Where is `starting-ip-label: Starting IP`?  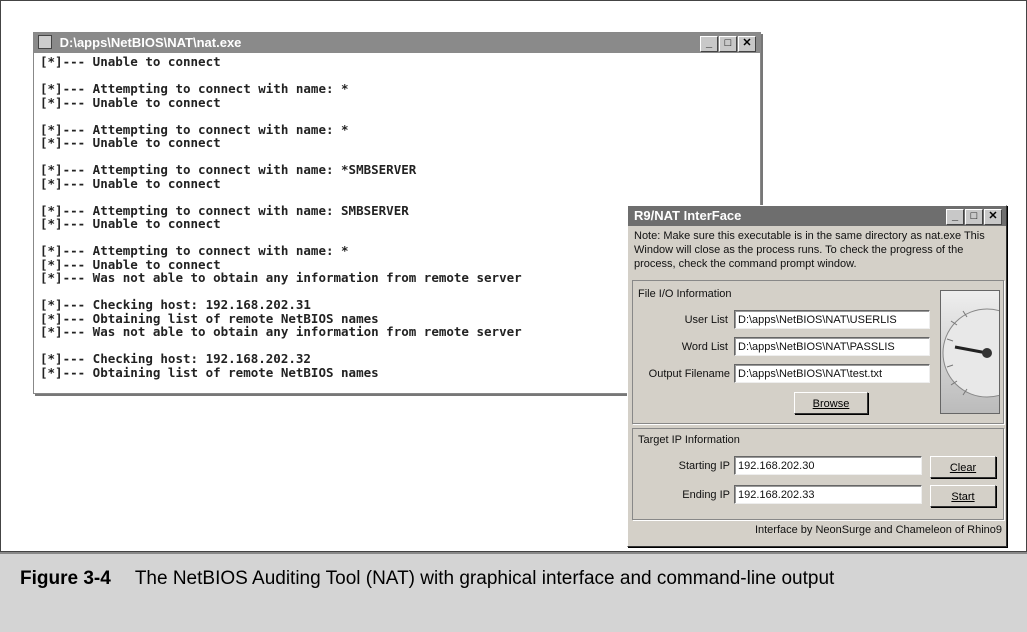
starting-ip-label: Starting IP is located at coordinates (704, 466).